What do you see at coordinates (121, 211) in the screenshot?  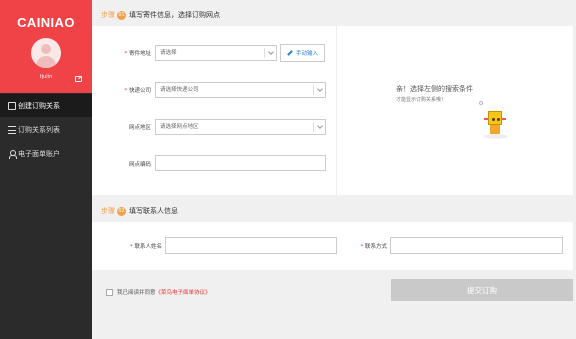 I see `step-number-badge: 02` at bounding box center [121, 211].